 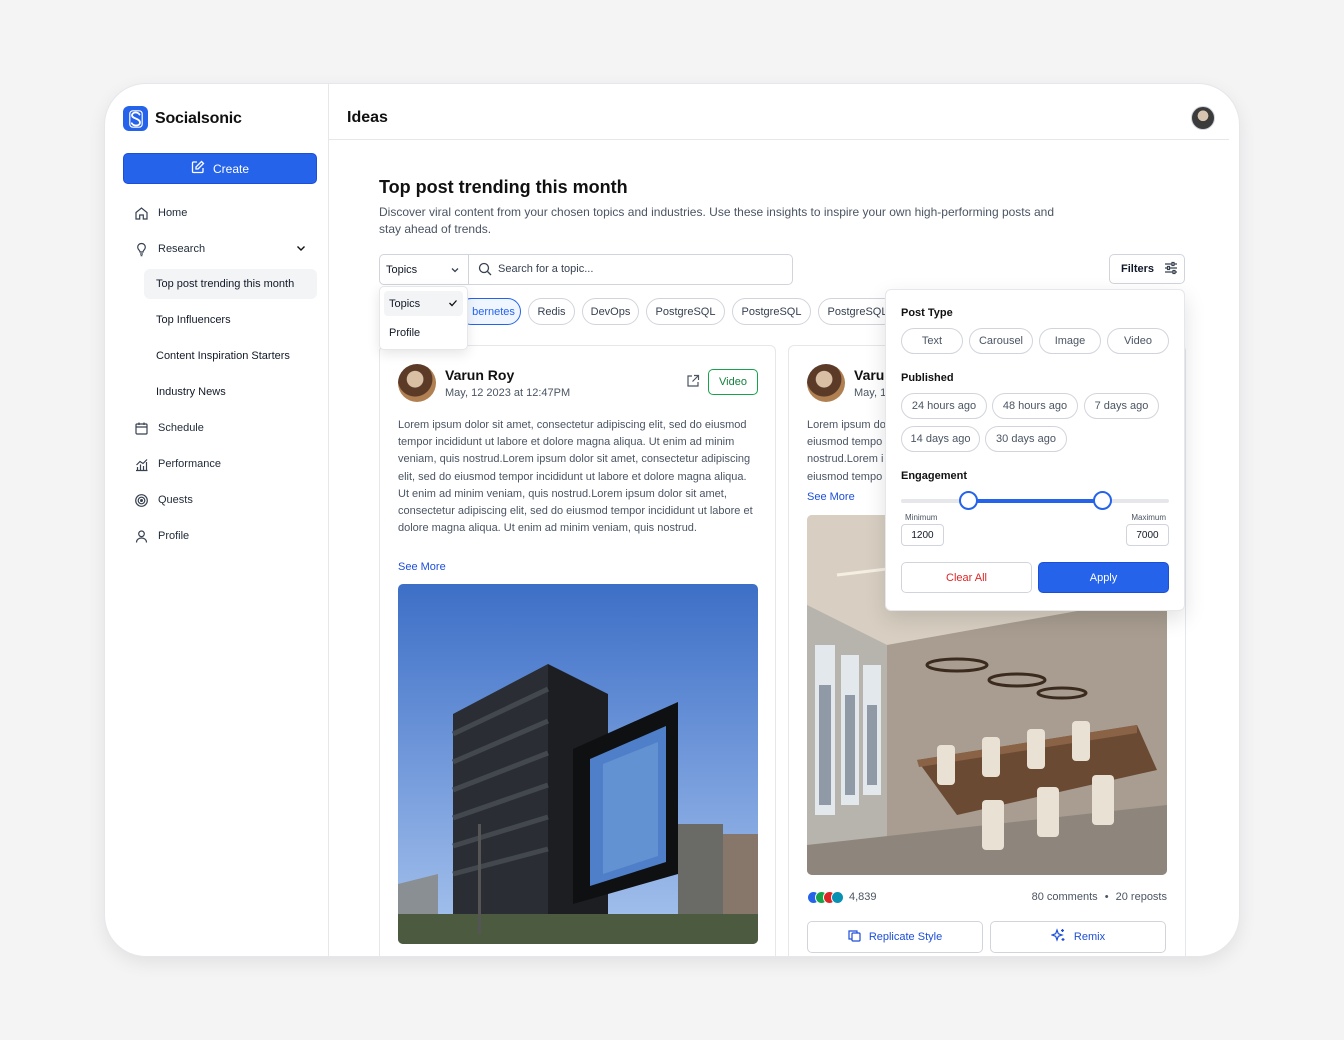 I want to click on page-header-title: Ideas, so click(x=367, y=117).